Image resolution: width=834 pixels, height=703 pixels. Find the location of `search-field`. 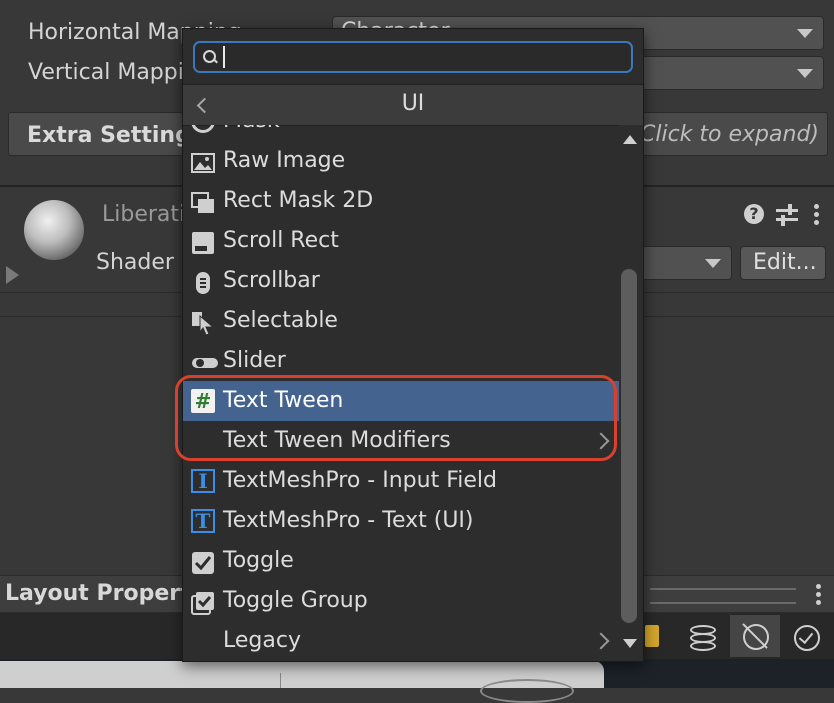

search-field is located at coordinates (413, 57).